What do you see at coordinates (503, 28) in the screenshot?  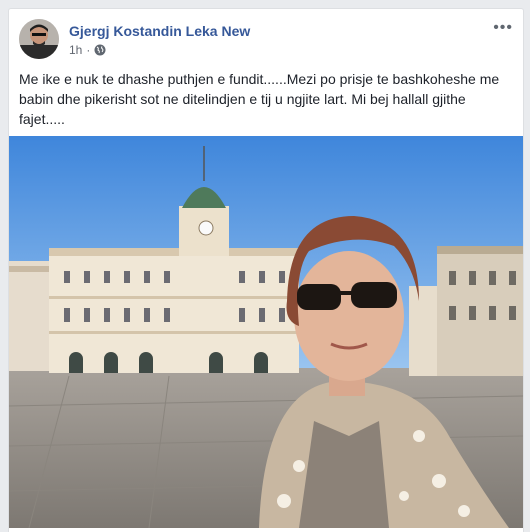 I see `more-options-icon: •••` at bounding box center [503, 28].